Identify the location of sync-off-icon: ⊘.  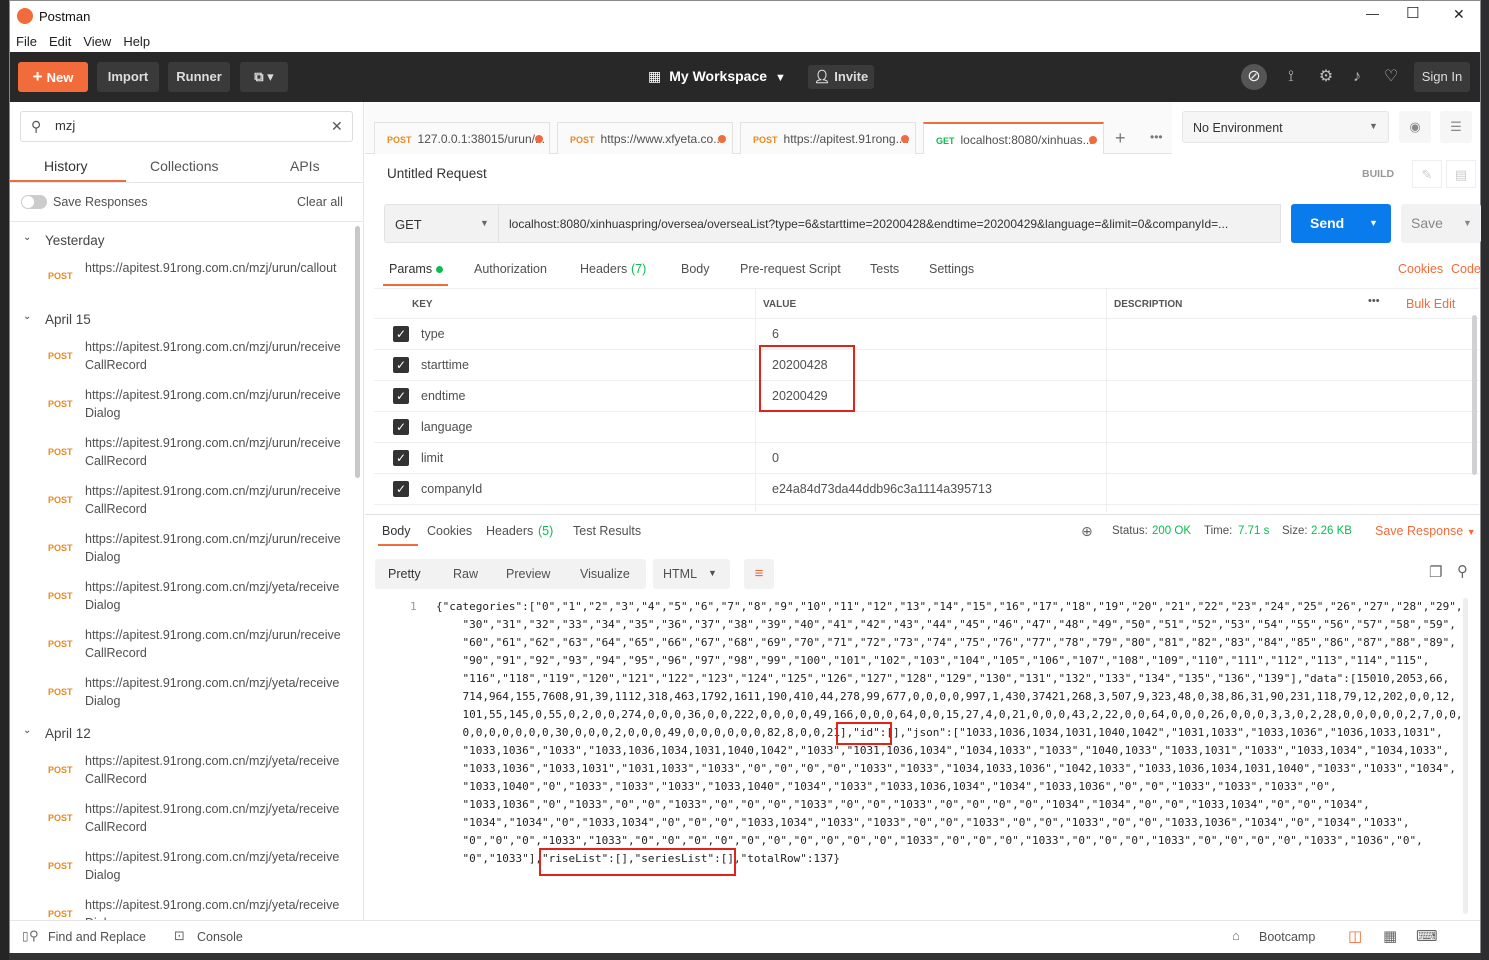
(1254, 77).